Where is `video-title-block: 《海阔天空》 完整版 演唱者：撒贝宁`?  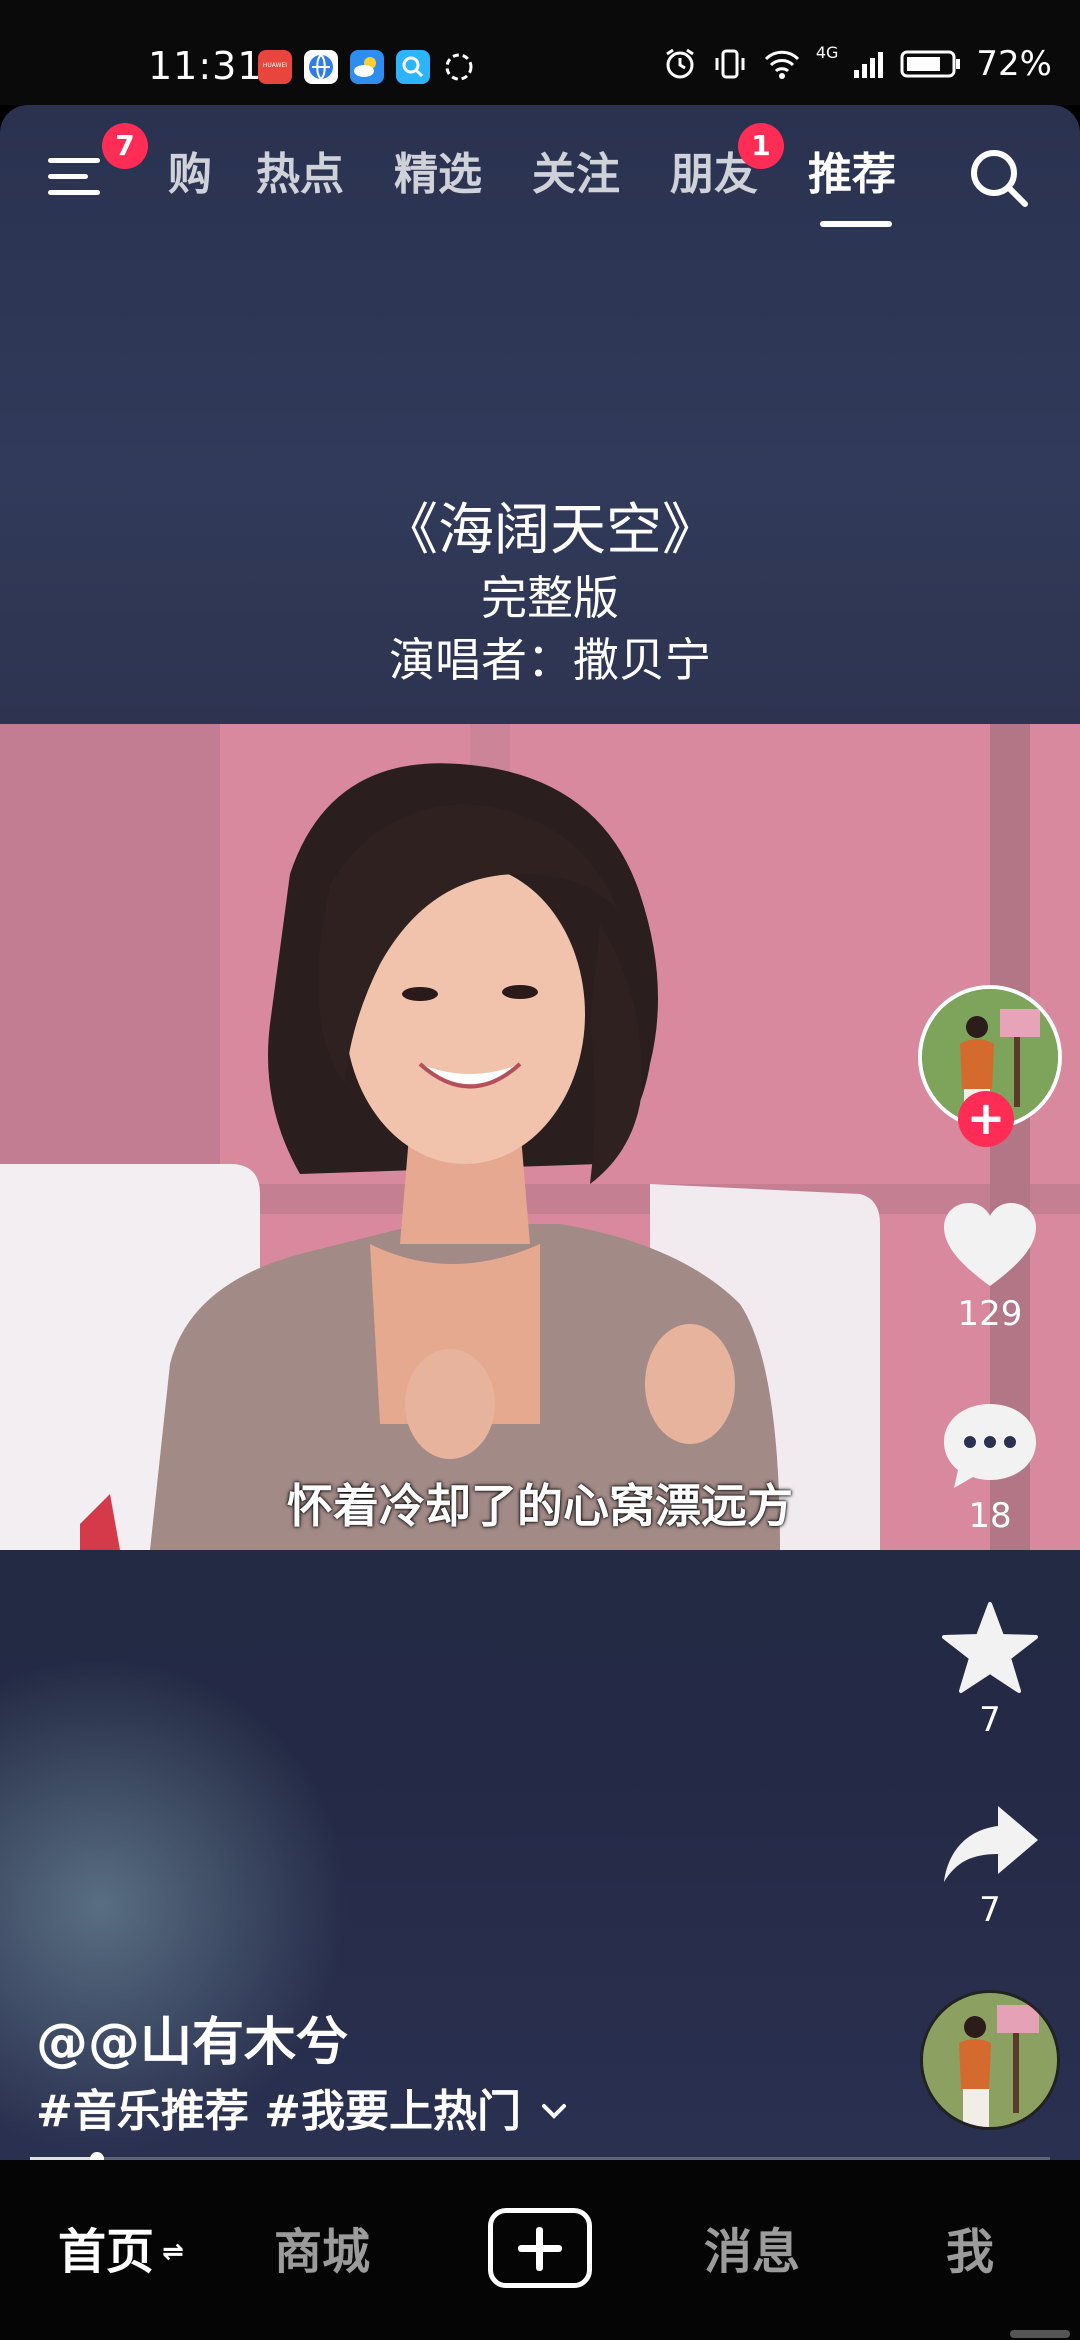 video-title-block: 《海阔天空》 完整版 演唱者：撒贝宁 is located at coordinates (540, 593).